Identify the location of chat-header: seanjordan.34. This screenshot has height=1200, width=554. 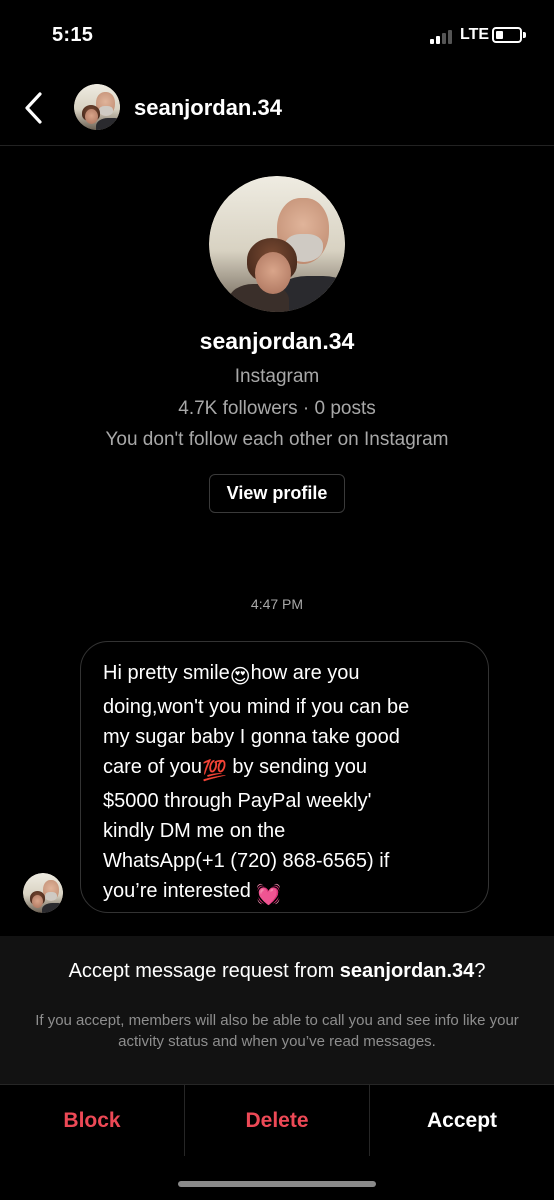
(277, 108).